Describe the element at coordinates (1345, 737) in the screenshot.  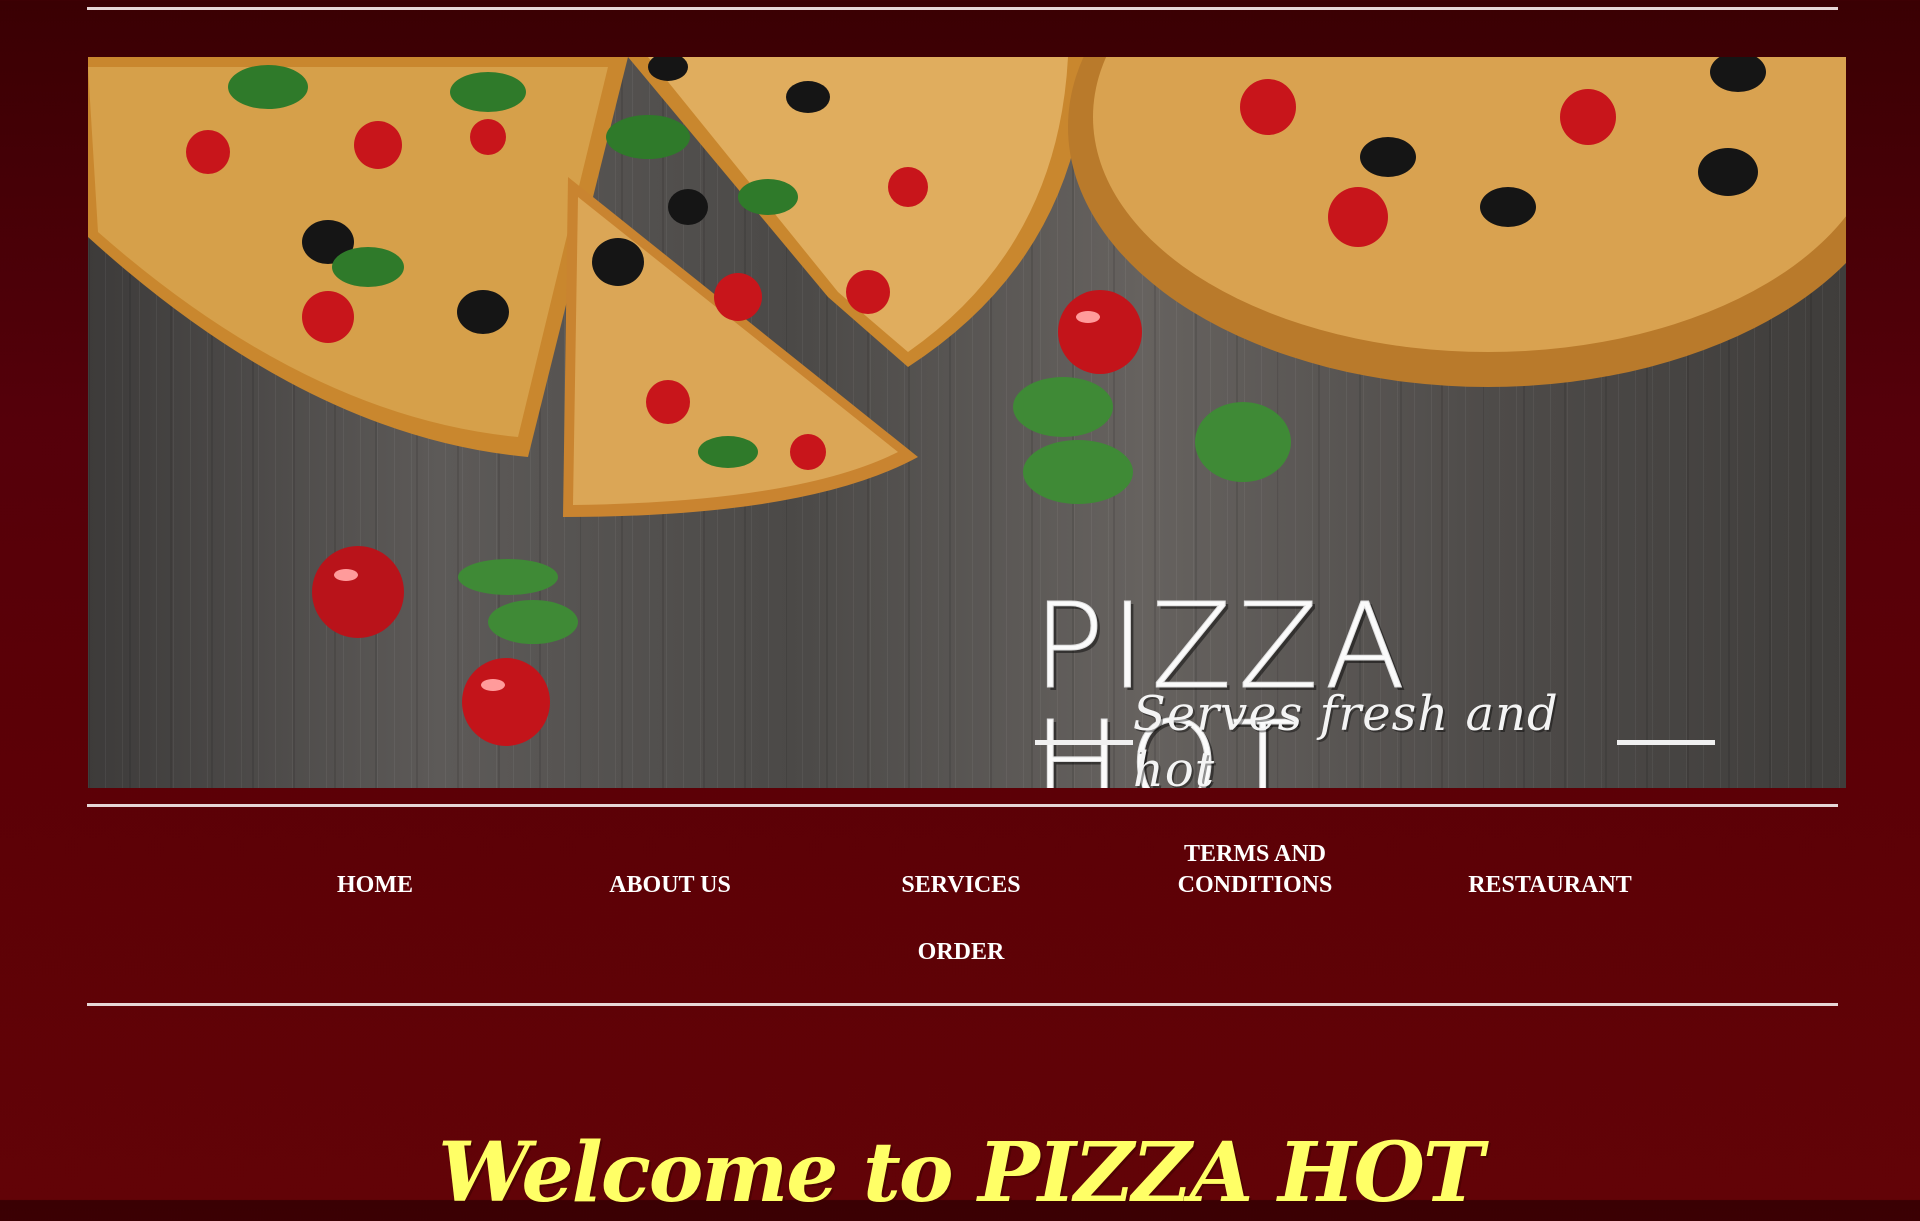
I see `brand-tagline: Serves fresh and hot` at that location.